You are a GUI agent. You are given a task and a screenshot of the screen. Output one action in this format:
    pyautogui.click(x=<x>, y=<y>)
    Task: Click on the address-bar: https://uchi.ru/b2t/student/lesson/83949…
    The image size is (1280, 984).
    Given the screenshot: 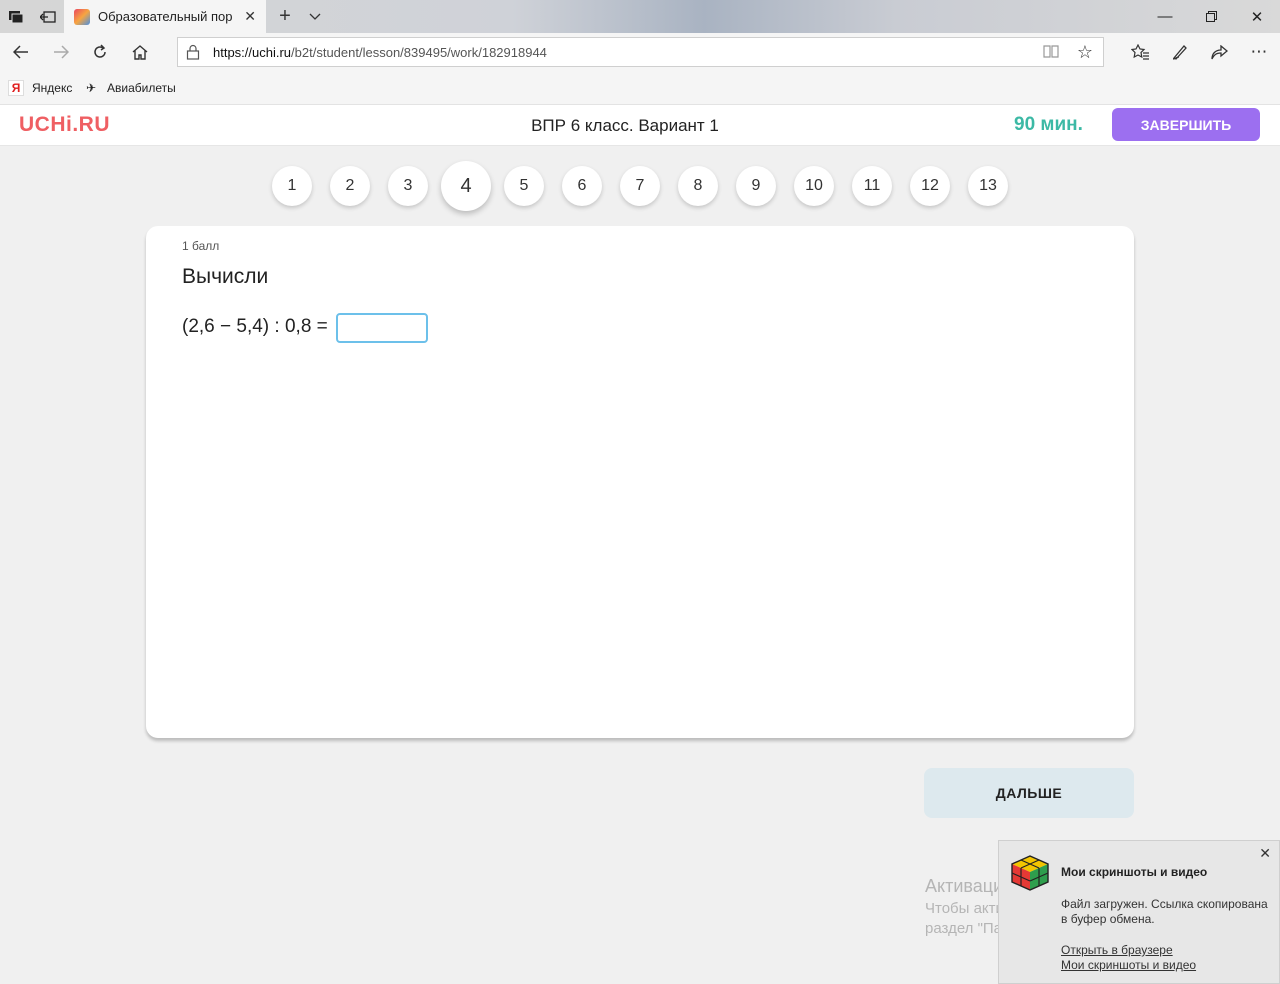 What is the action you would take?
    pyautogui.click(x=640, y=52)
    